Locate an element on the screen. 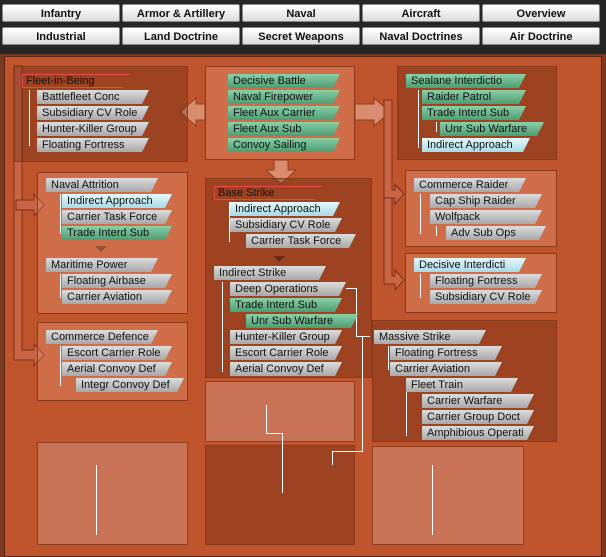  tech-wolfpack: Wolfpack is located at coordinates (486, 217).